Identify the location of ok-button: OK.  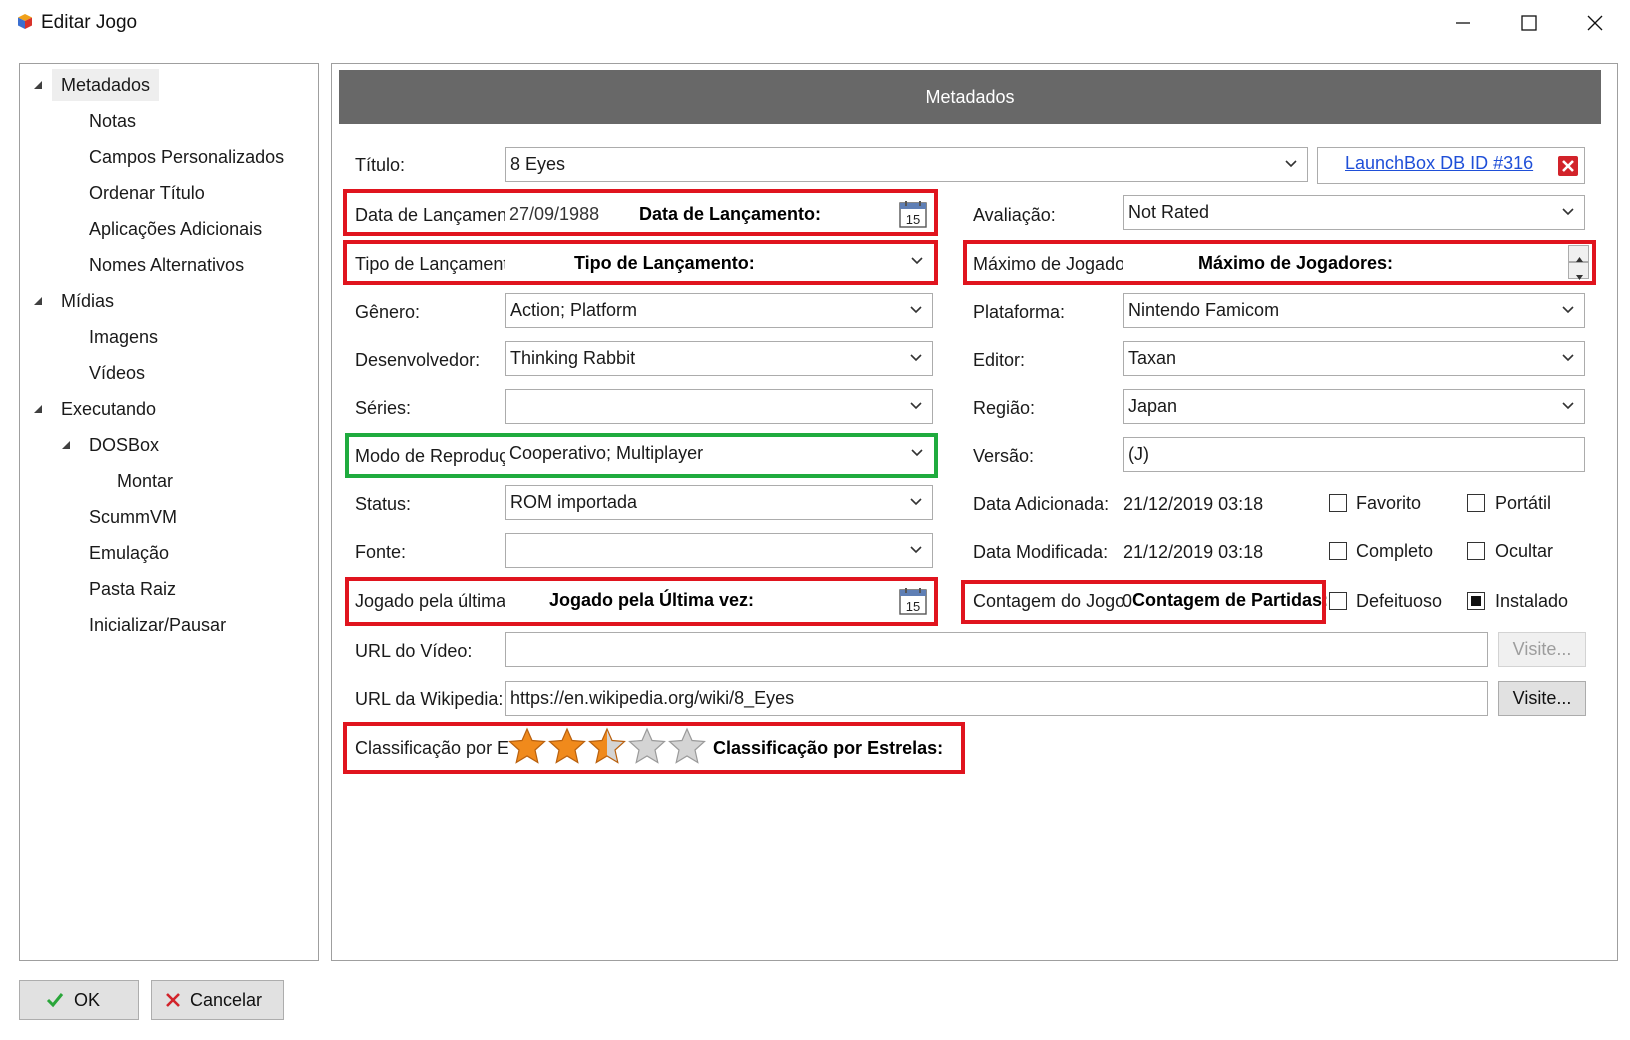
(79, 1000).